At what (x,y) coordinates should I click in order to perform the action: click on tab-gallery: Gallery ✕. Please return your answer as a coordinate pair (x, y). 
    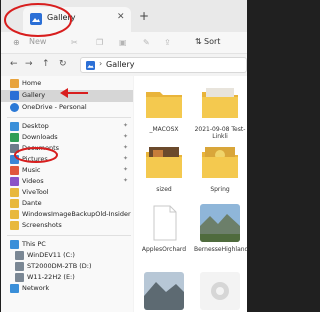
    Looking at the image, I should click on (77, 19).